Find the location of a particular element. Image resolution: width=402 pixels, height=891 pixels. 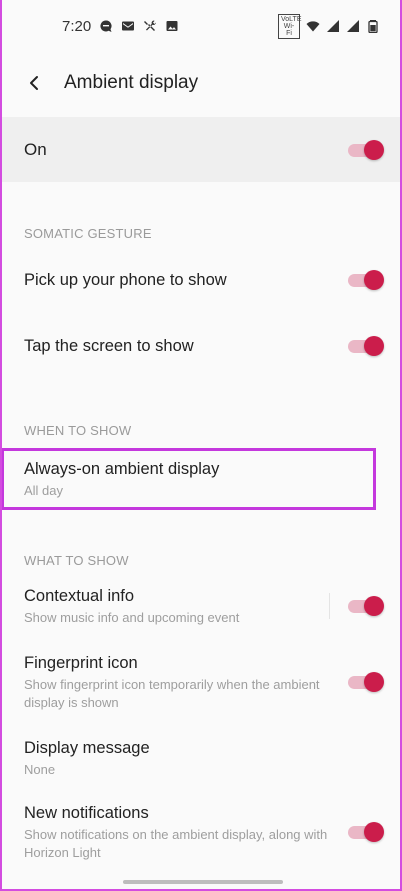

pref-pickup-title: Pick up your phone to show is located at coordinates (125, 280).